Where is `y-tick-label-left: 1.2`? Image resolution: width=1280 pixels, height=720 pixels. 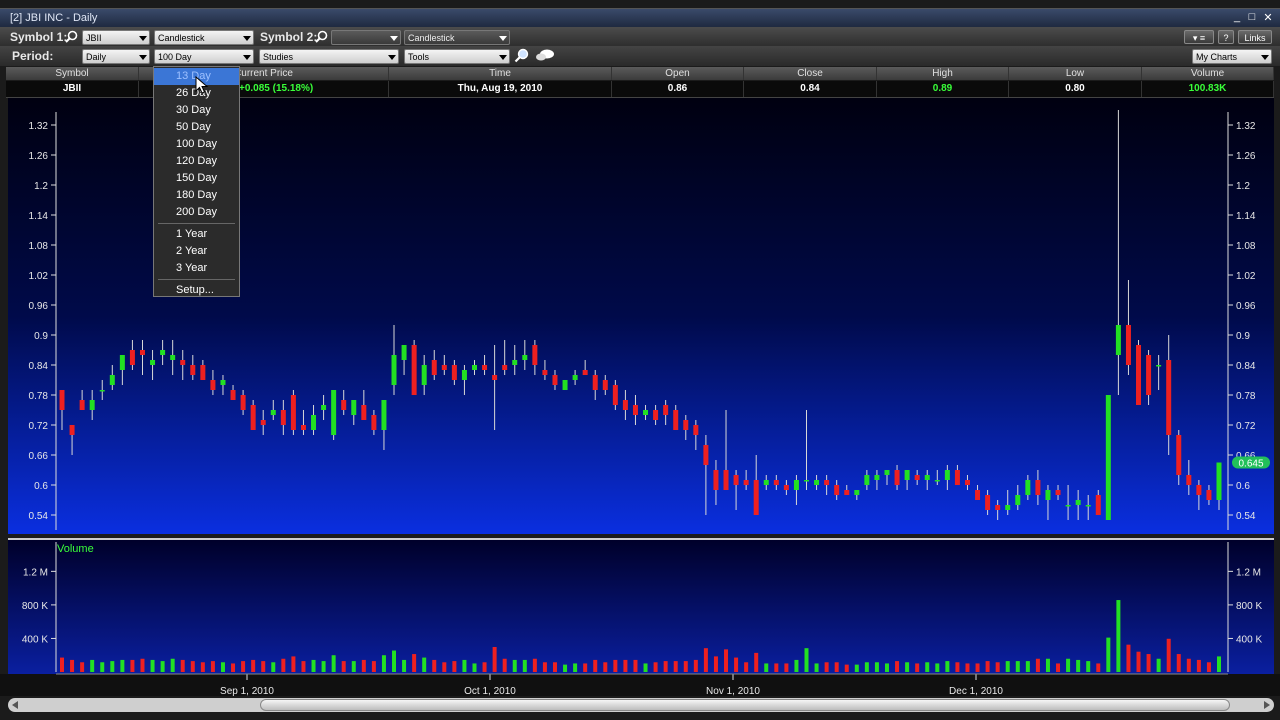
y-tick-label-left: 1.2 is located at coordinates (41, 186).